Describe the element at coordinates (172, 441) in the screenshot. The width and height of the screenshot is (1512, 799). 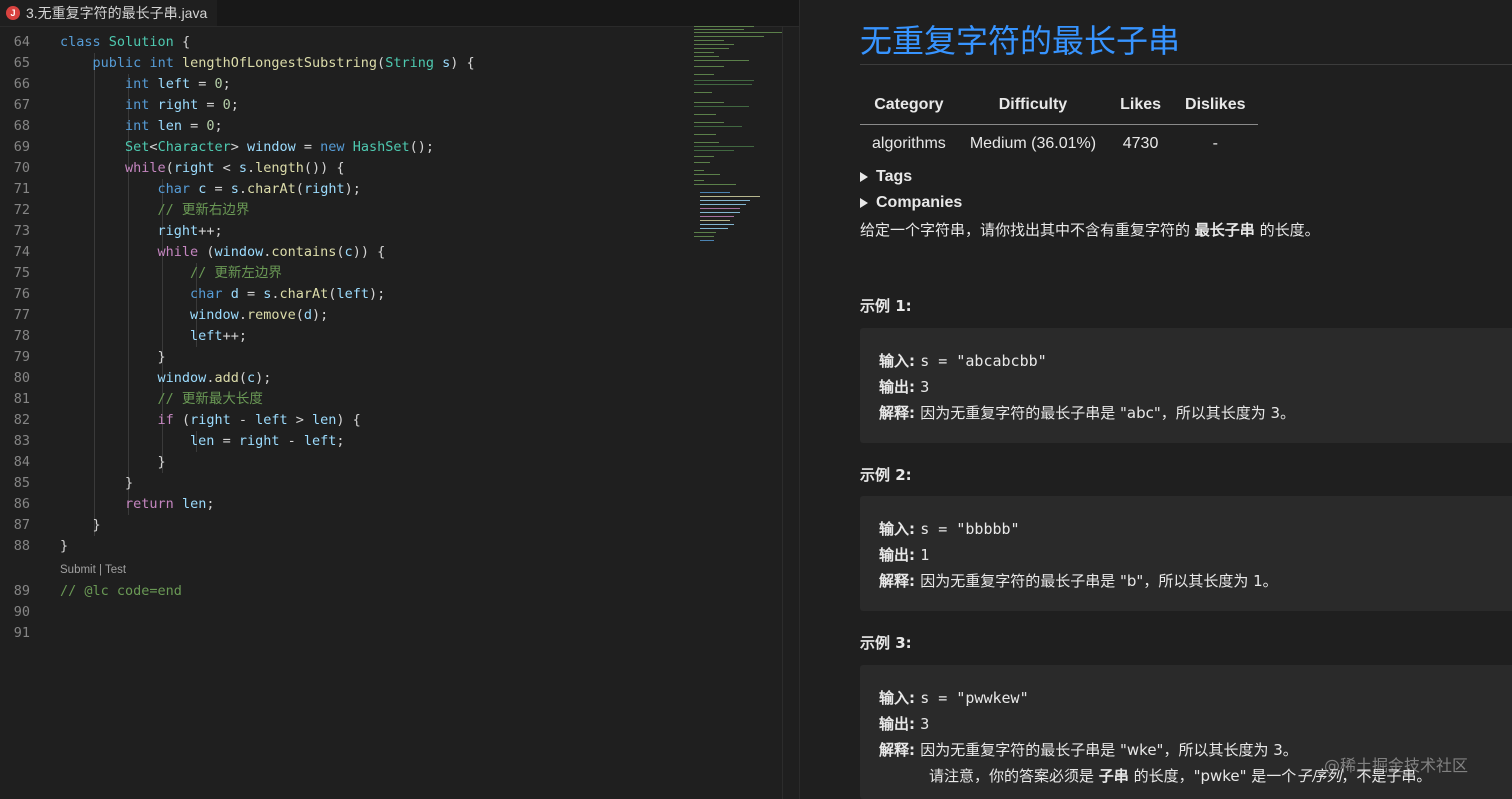
I see `code-line: 83 len = right - left;` at that location.